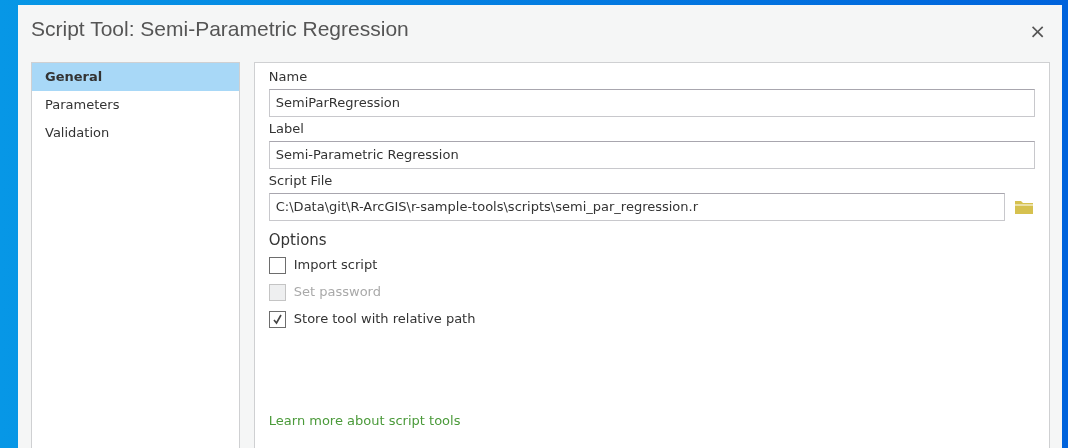  What do you see at coordinates (135, 77) in the screenshot?
I see `sidebar-item: General` at bounding box center [135, 77].